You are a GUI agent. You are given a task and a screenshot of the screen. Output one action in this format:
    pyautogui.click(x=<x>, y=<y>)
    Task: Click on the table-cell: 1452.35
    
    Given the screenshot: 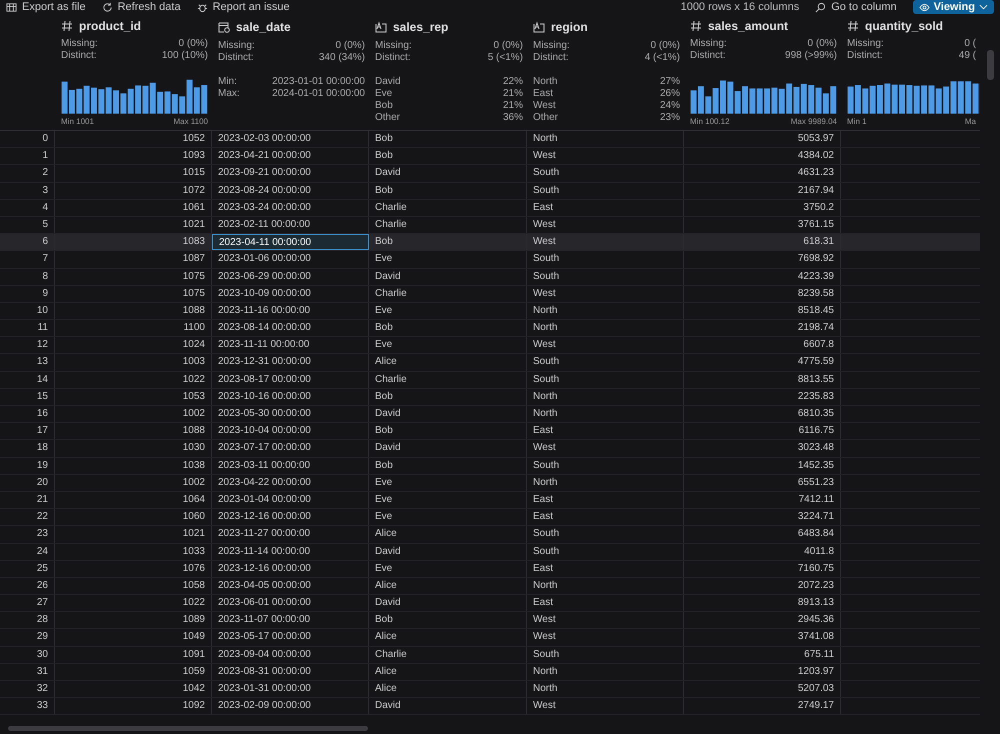 What is the action you would take?
    pyautogui.click(x=762, y=466)
    